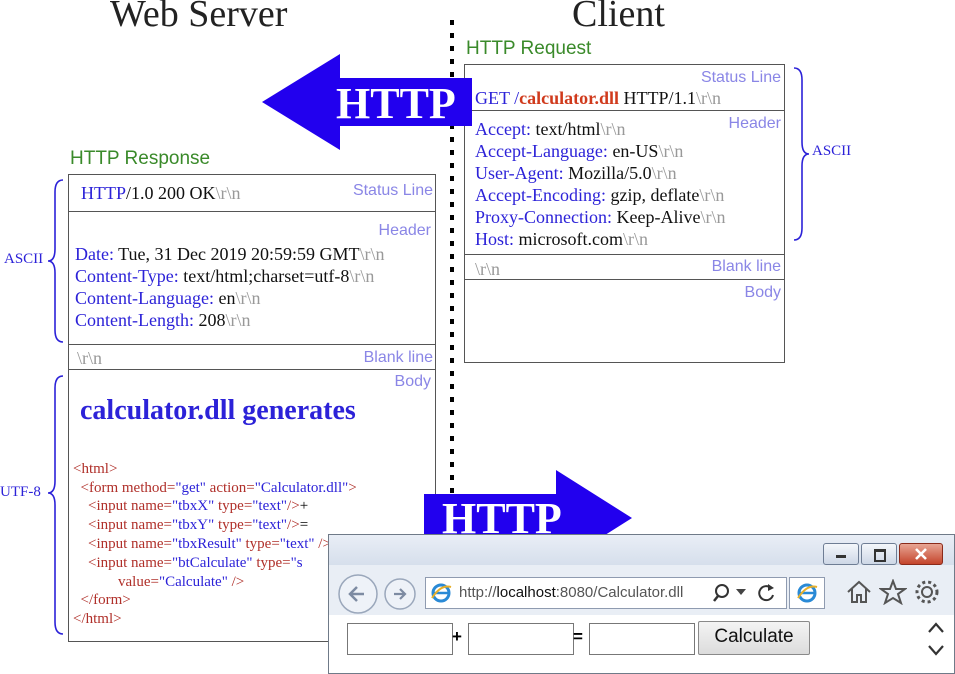  Describe the element at coordinates (571, 592) in the screenshot. I see `url-text: http://localhost:8080/Calculator.dll` at that location.